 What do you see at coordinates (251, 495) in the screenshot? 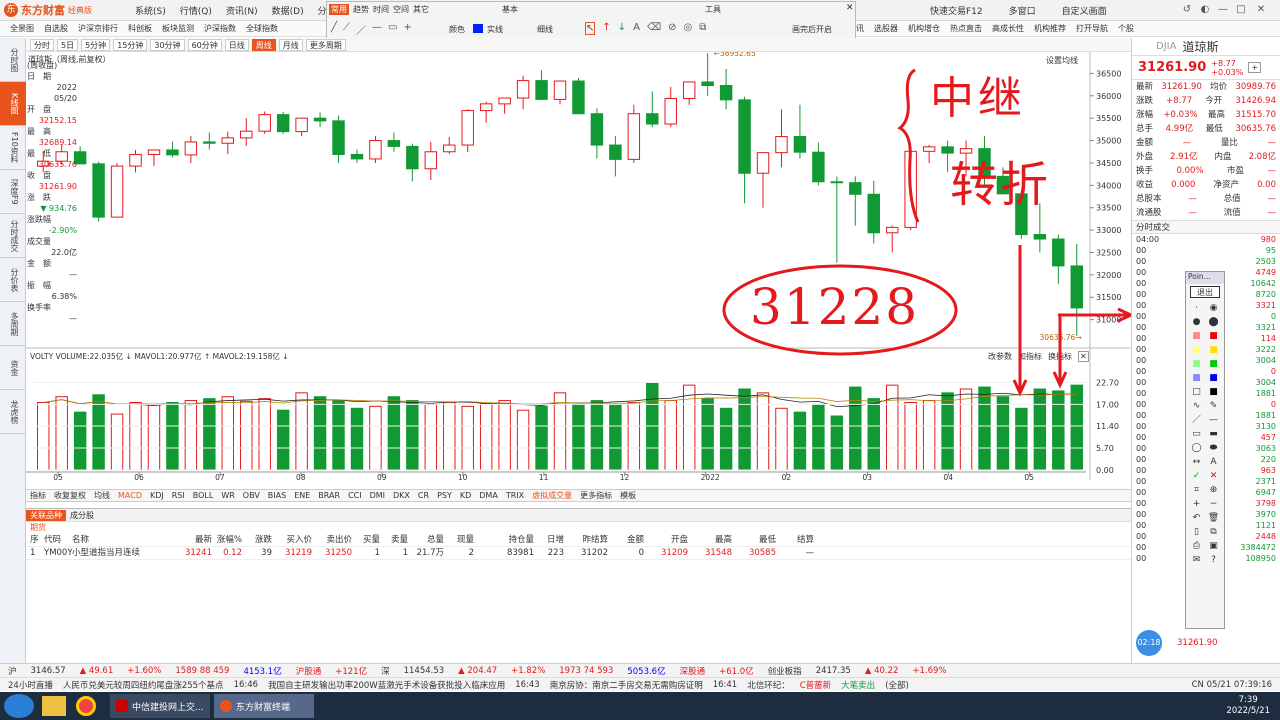
I see `indicator-tab: OBV` at bounding box center [251, 495].